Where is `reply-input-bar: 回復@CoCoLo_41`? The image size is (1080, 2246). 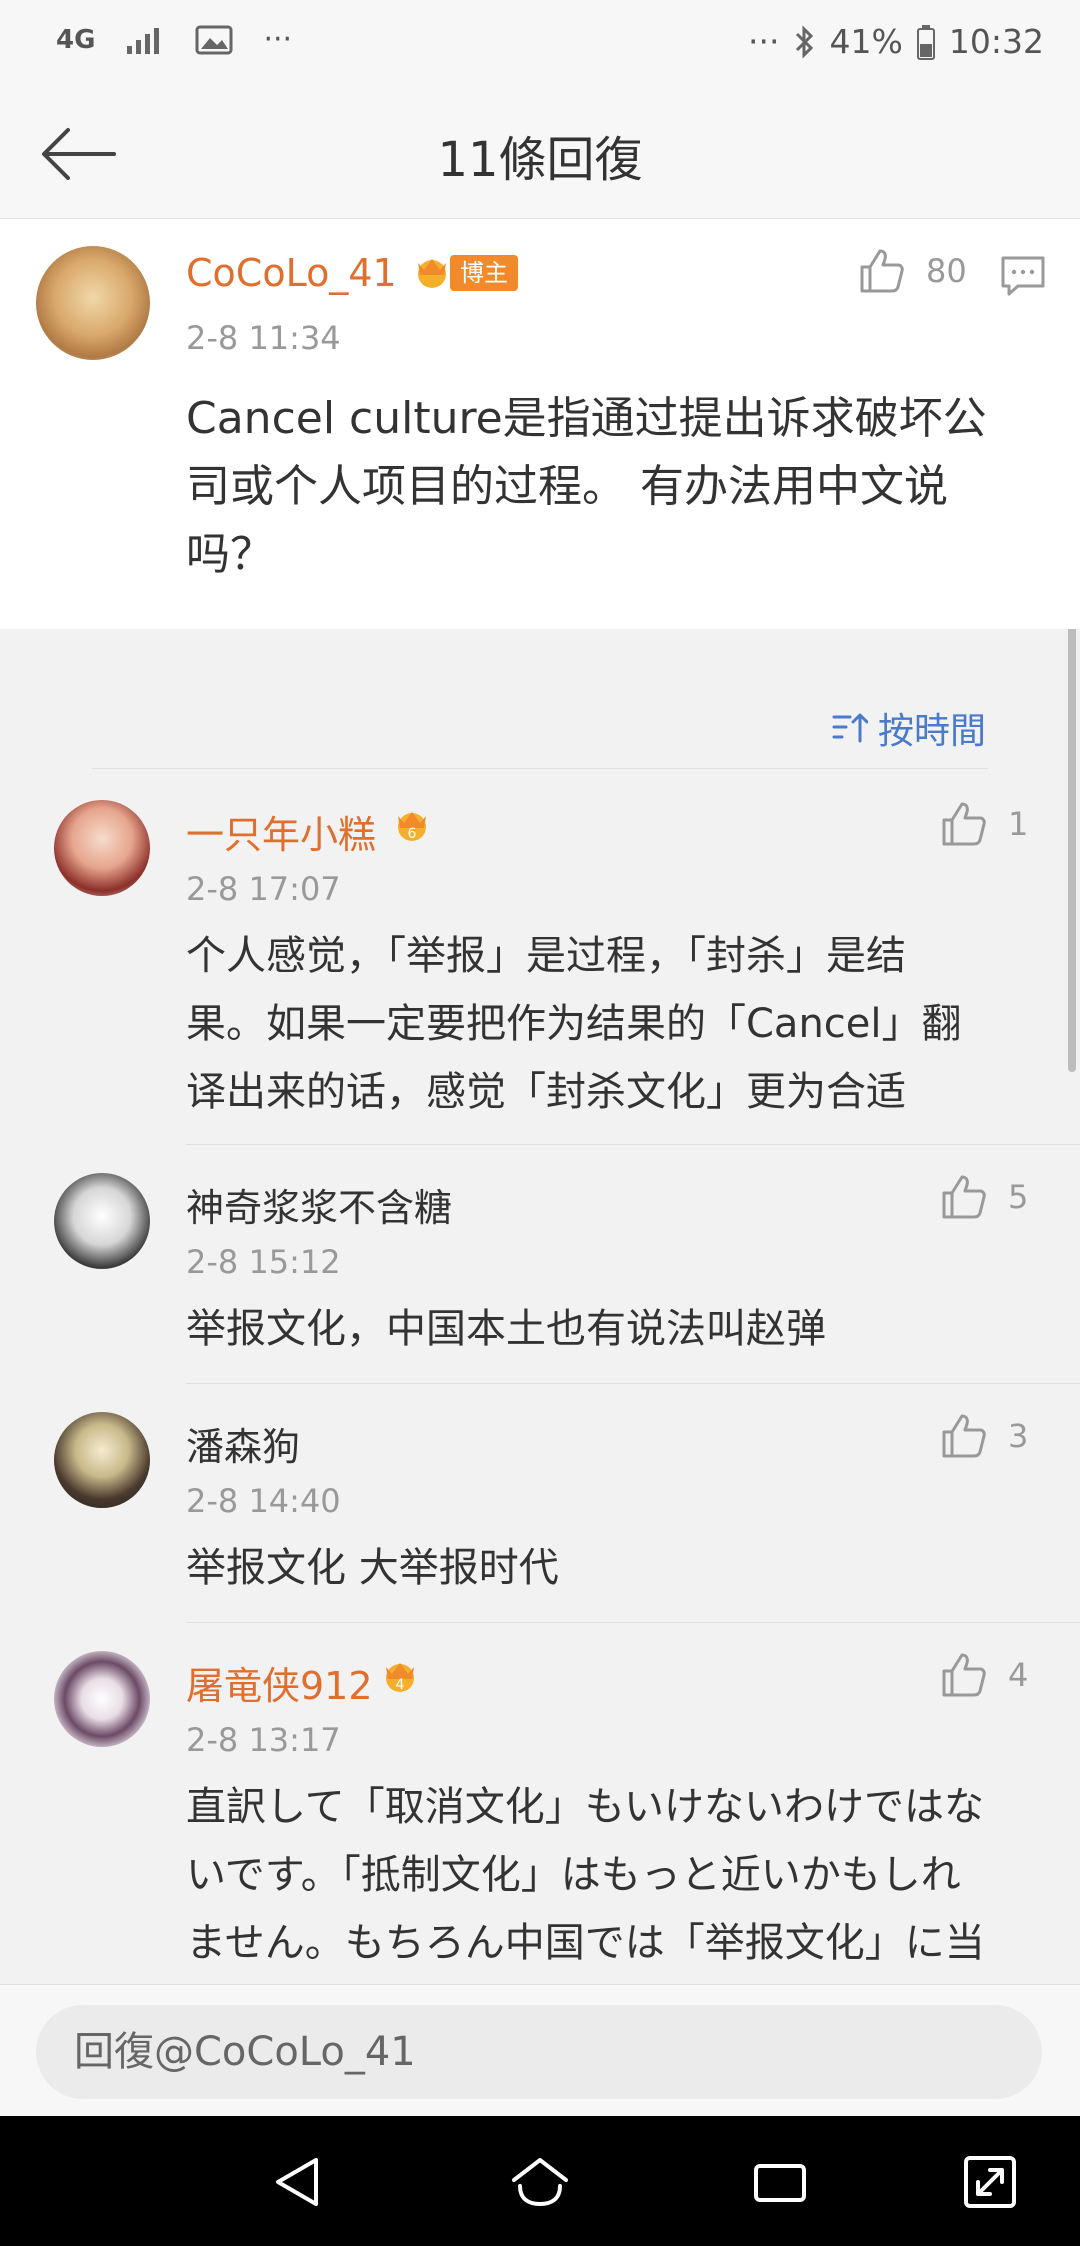
reply-input-bar: 回復@CoCoLo_41 is located at coordinates (540, 2050).